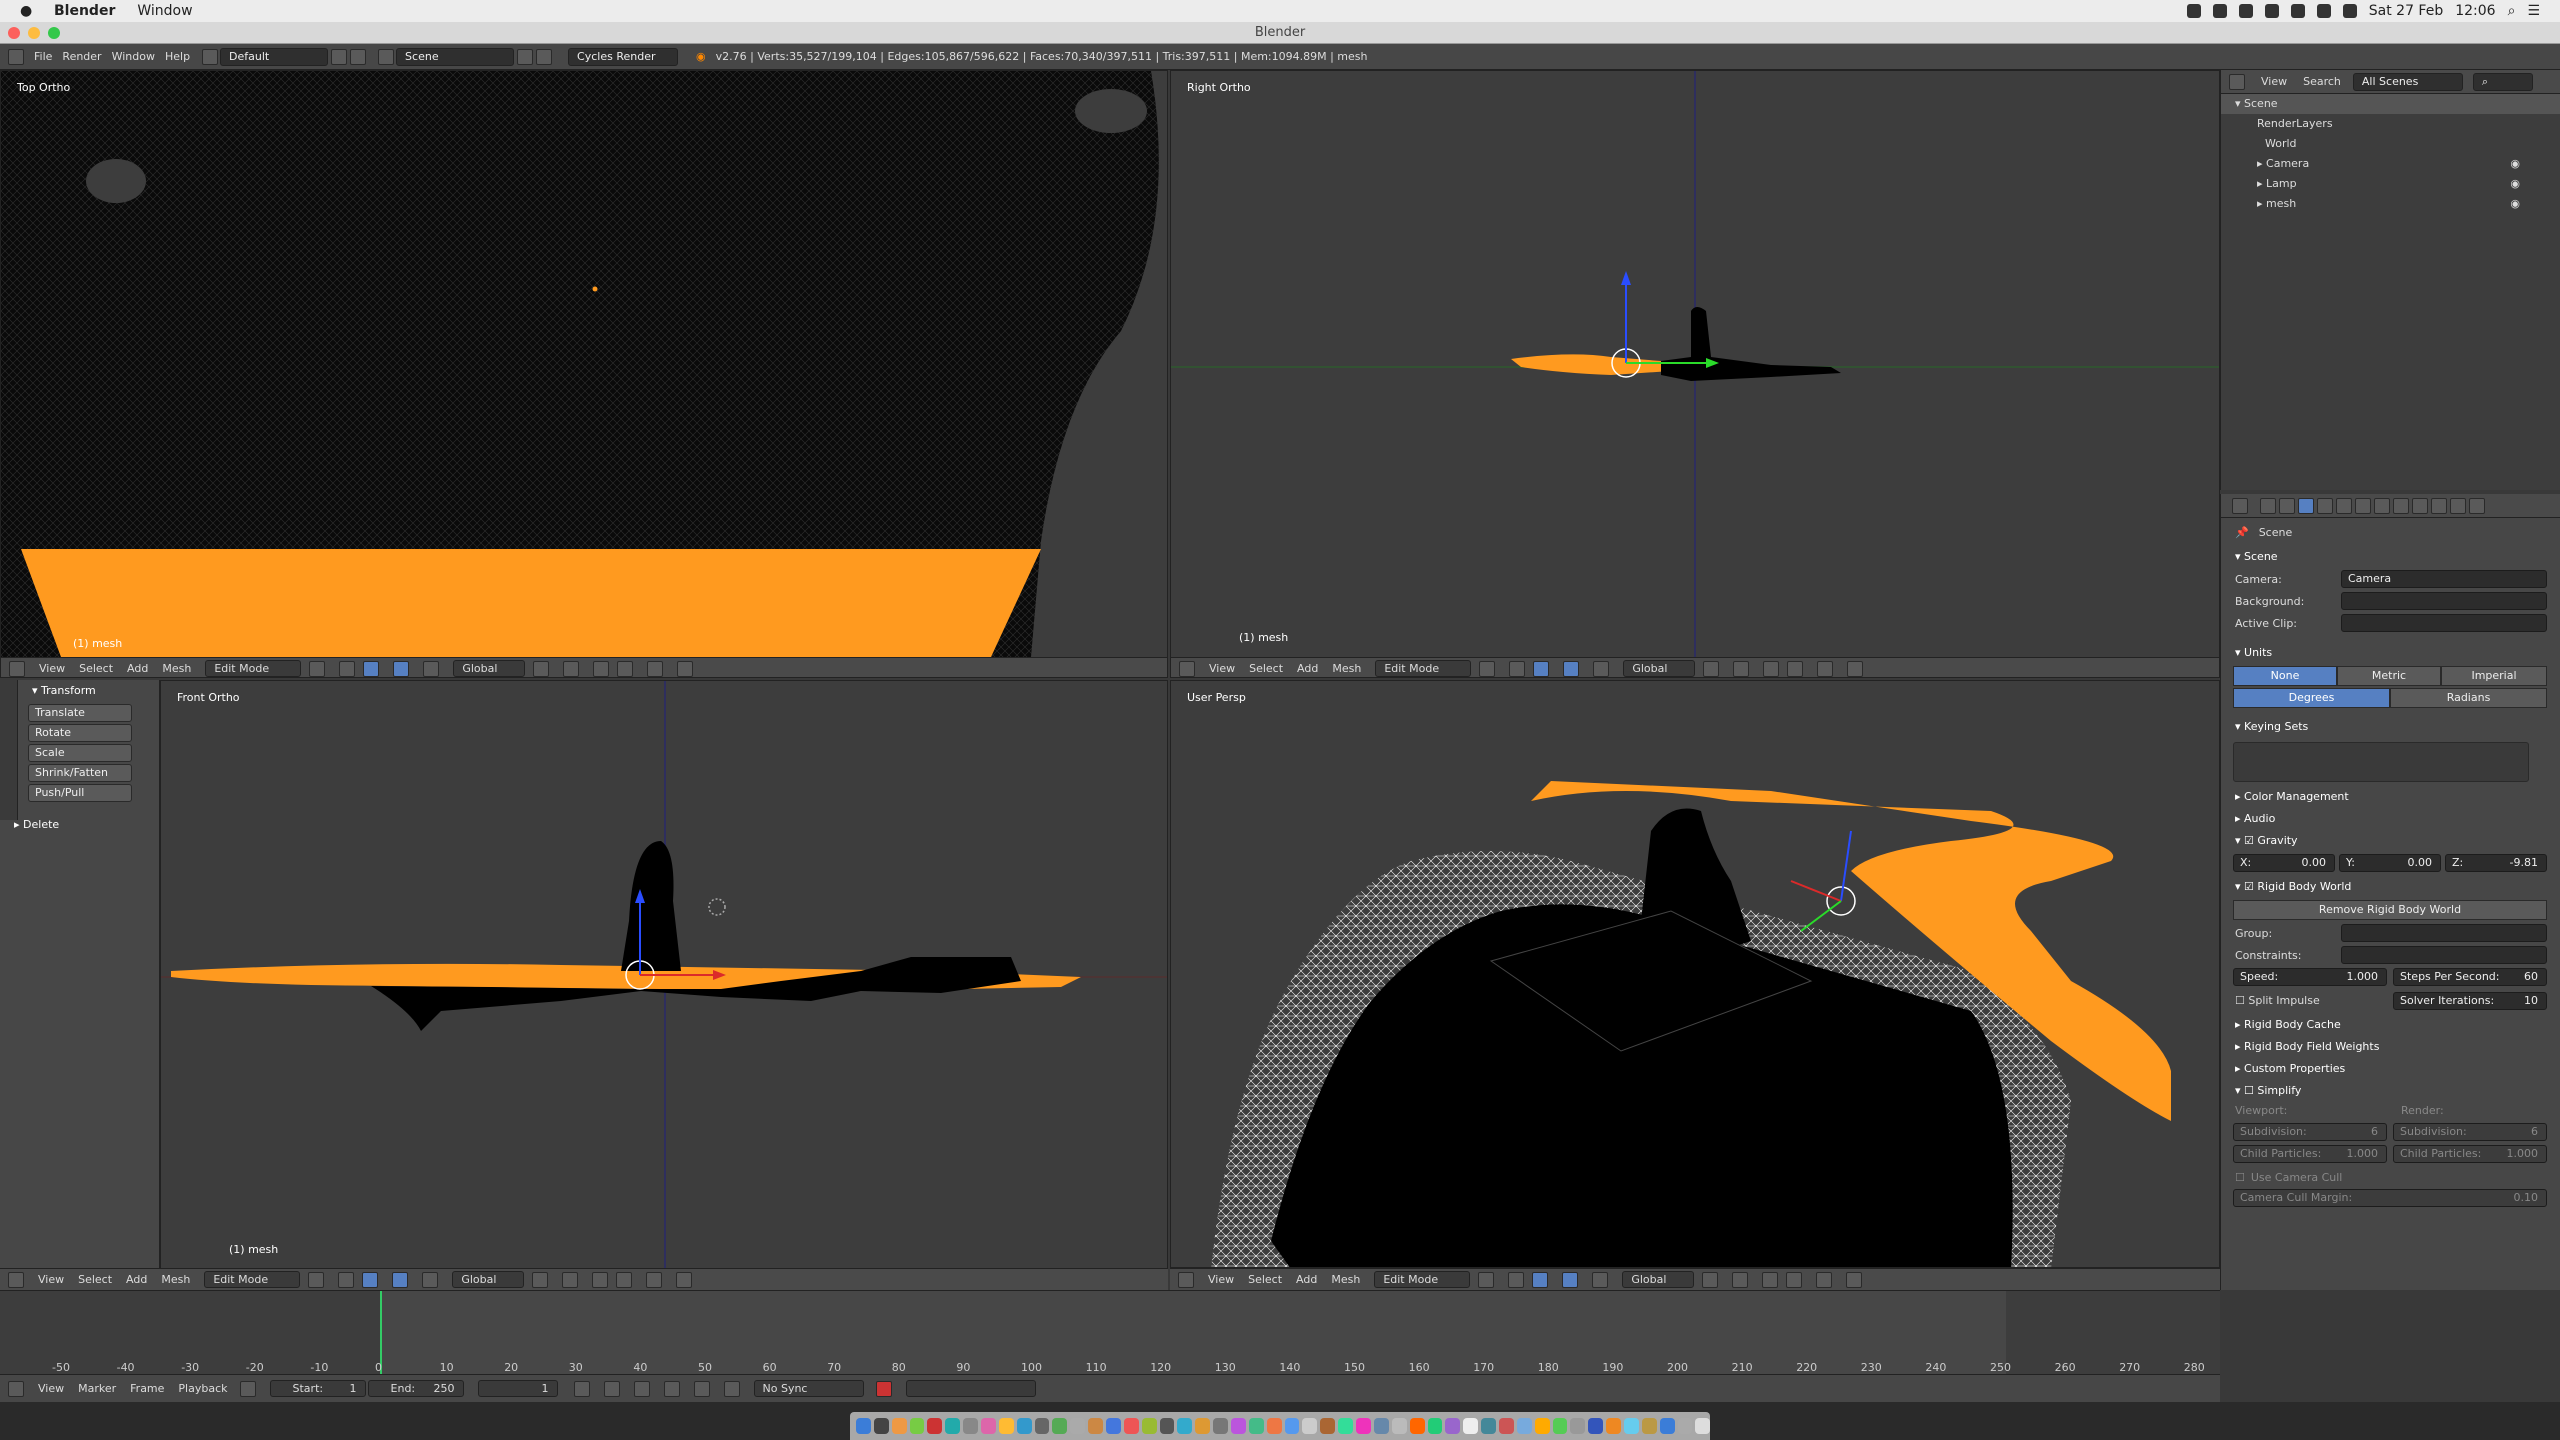  Describe the element at coordinates (177, 56) in the screenshot. I see `help-menu: Help` at that location.